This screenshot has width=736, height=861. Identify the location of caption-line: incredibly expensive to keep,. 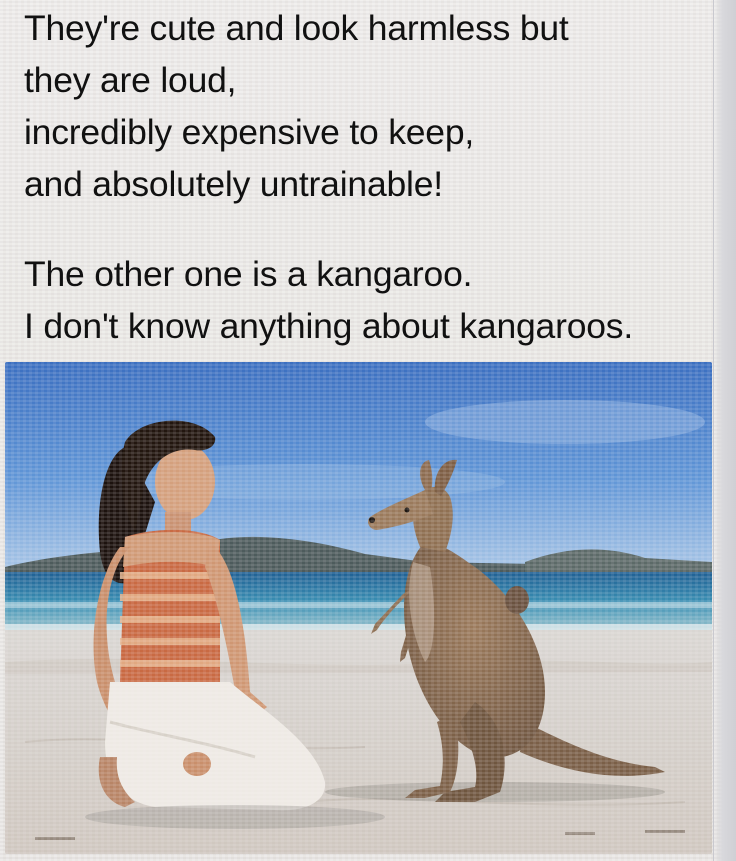
(249, 132).